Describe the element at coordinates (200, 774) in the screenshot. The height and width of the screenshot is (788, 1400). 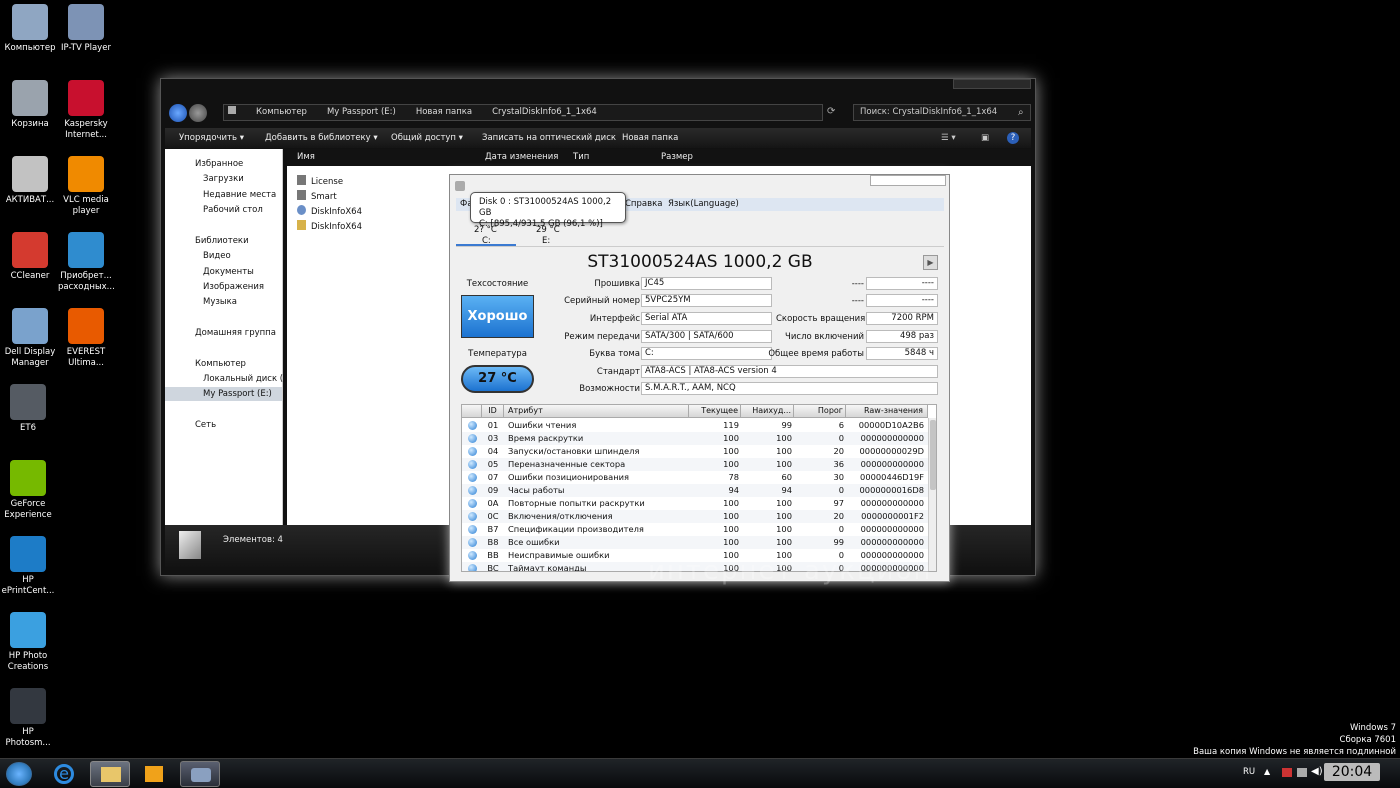
I see `crystaldiskinfo-taskbar-icon` at that location.